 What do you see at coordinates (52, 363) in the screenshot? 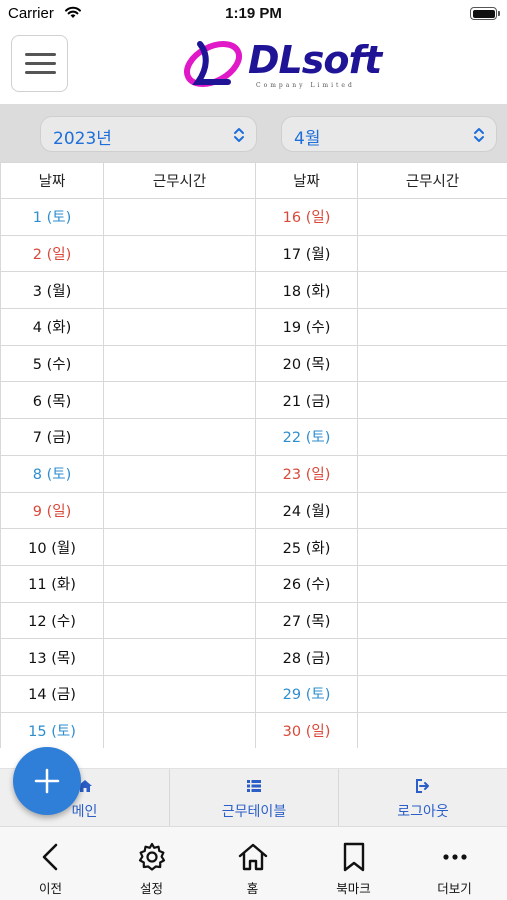
I see `date-cell: 5 (수)` at bounding box center [52, 363].